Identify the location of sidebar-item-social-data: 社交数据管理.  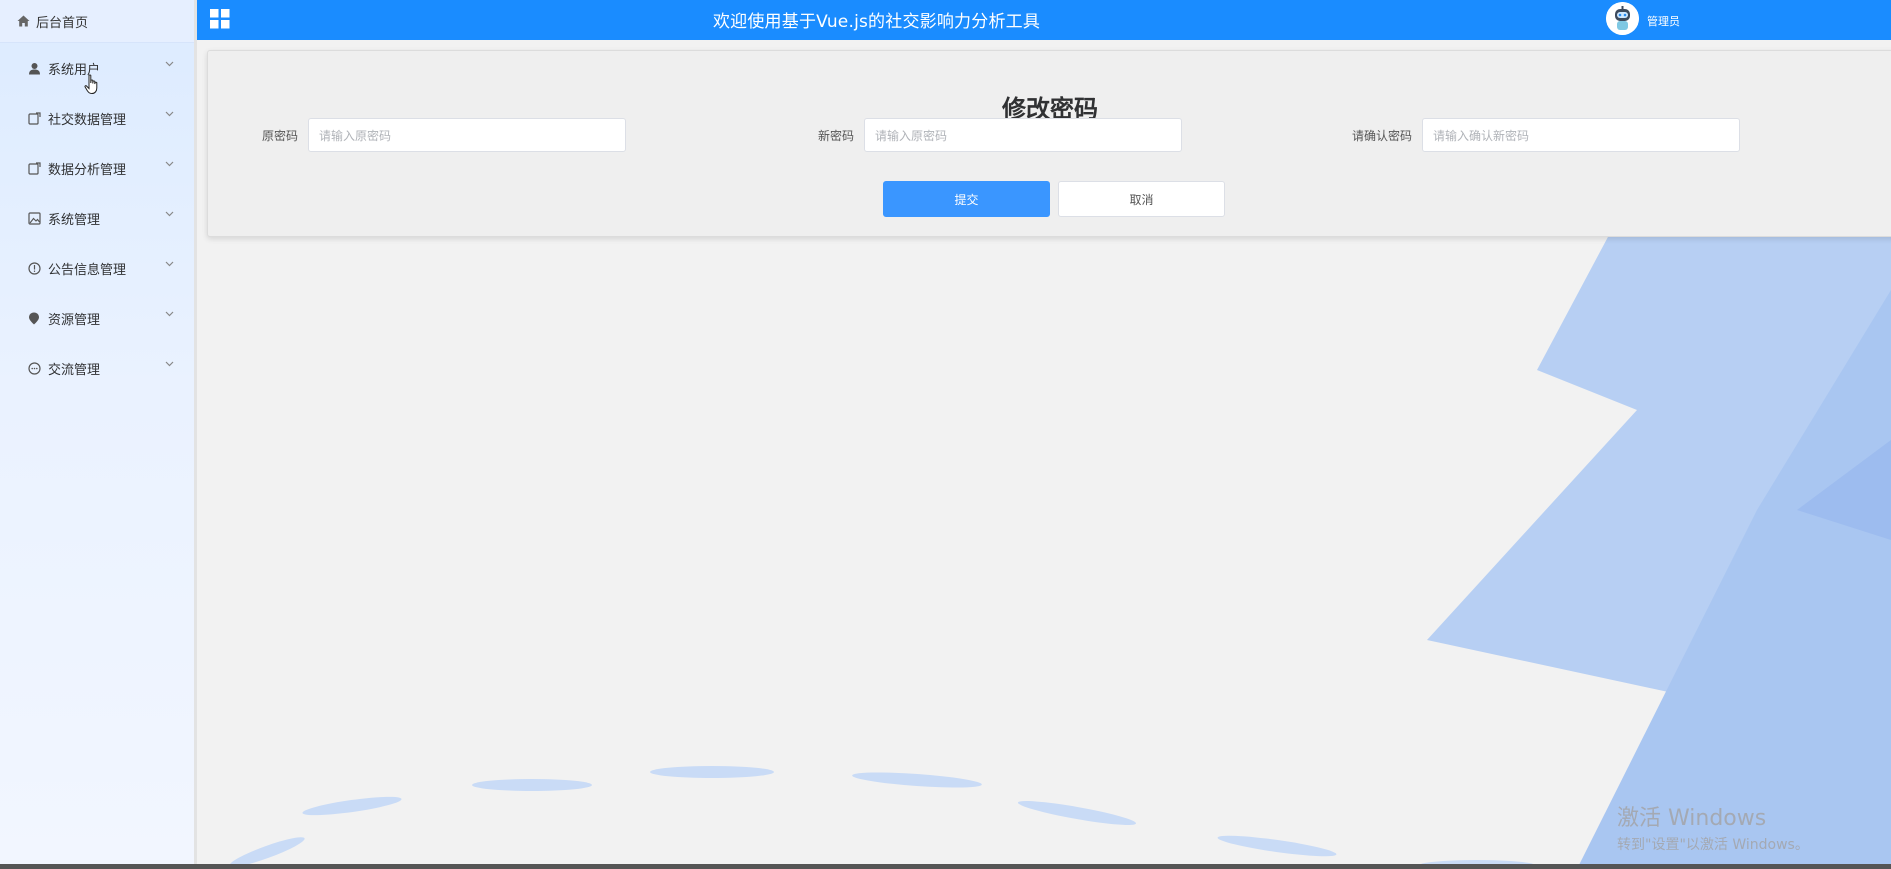
(97, 118).